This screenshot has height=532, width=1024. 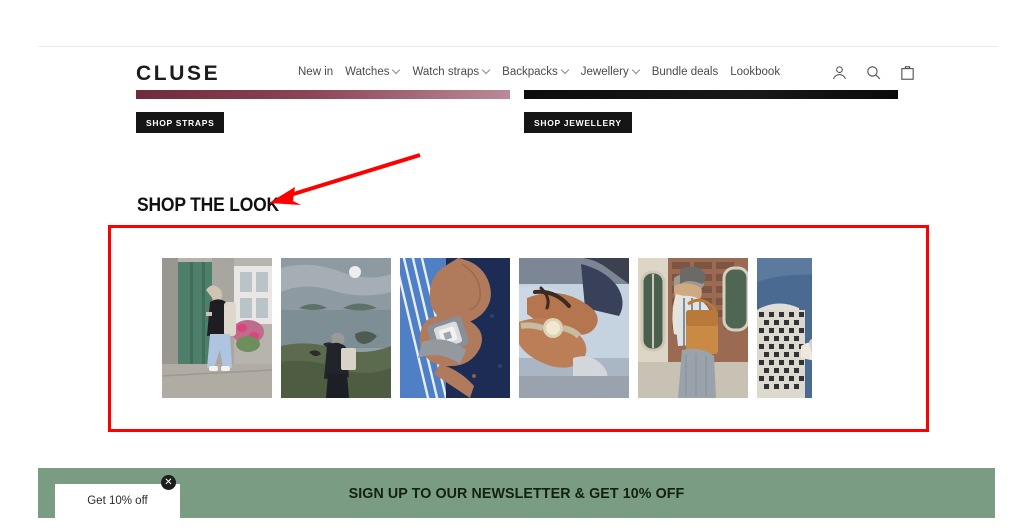 What do you see at coordinates (117, 501) in the screenshot?
I see `promo-tab: Get 10% off` at bounding box center [117, 501].